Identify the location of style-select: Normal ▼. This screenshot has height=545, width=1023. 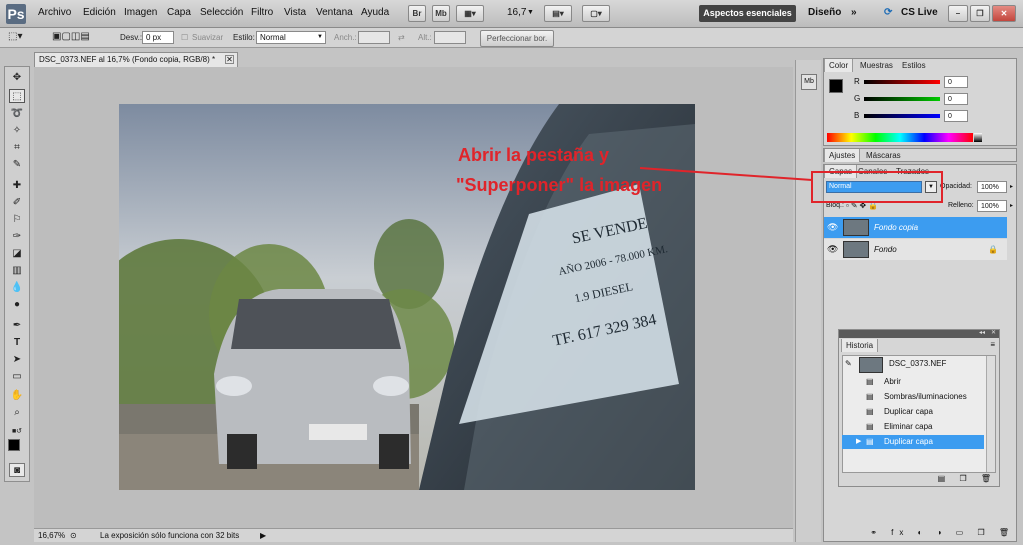
(291, 37).